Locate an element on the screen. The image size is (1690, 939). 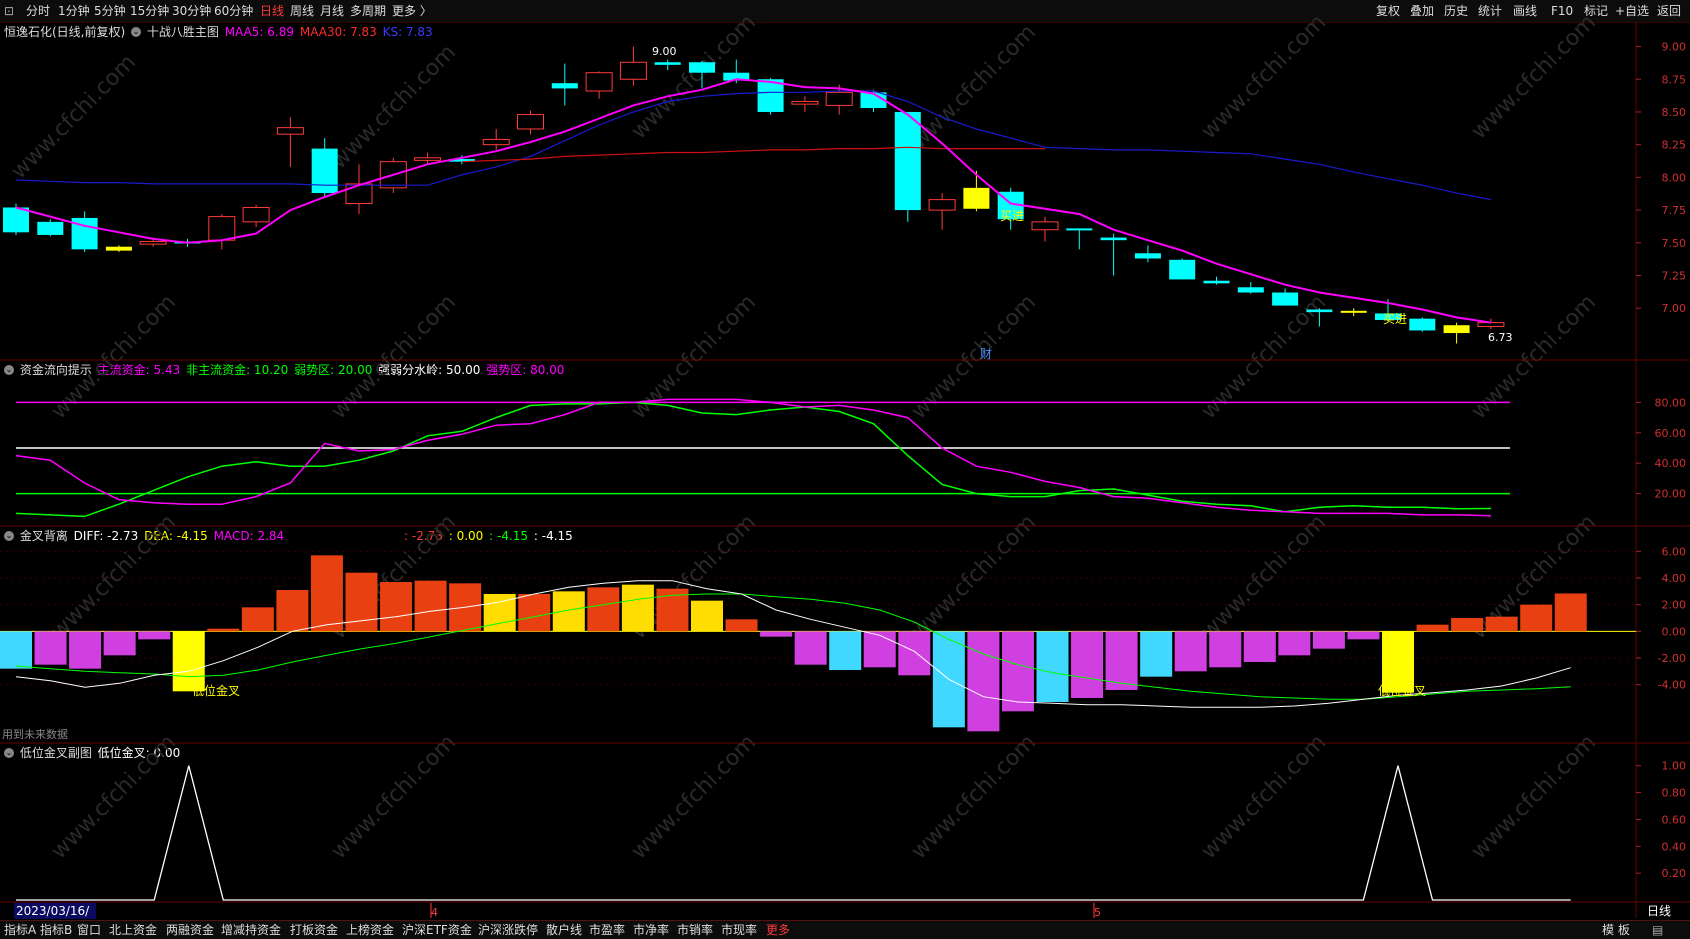
holdings-change-tab: 增减持资金 is located at coordinates (251, 930).